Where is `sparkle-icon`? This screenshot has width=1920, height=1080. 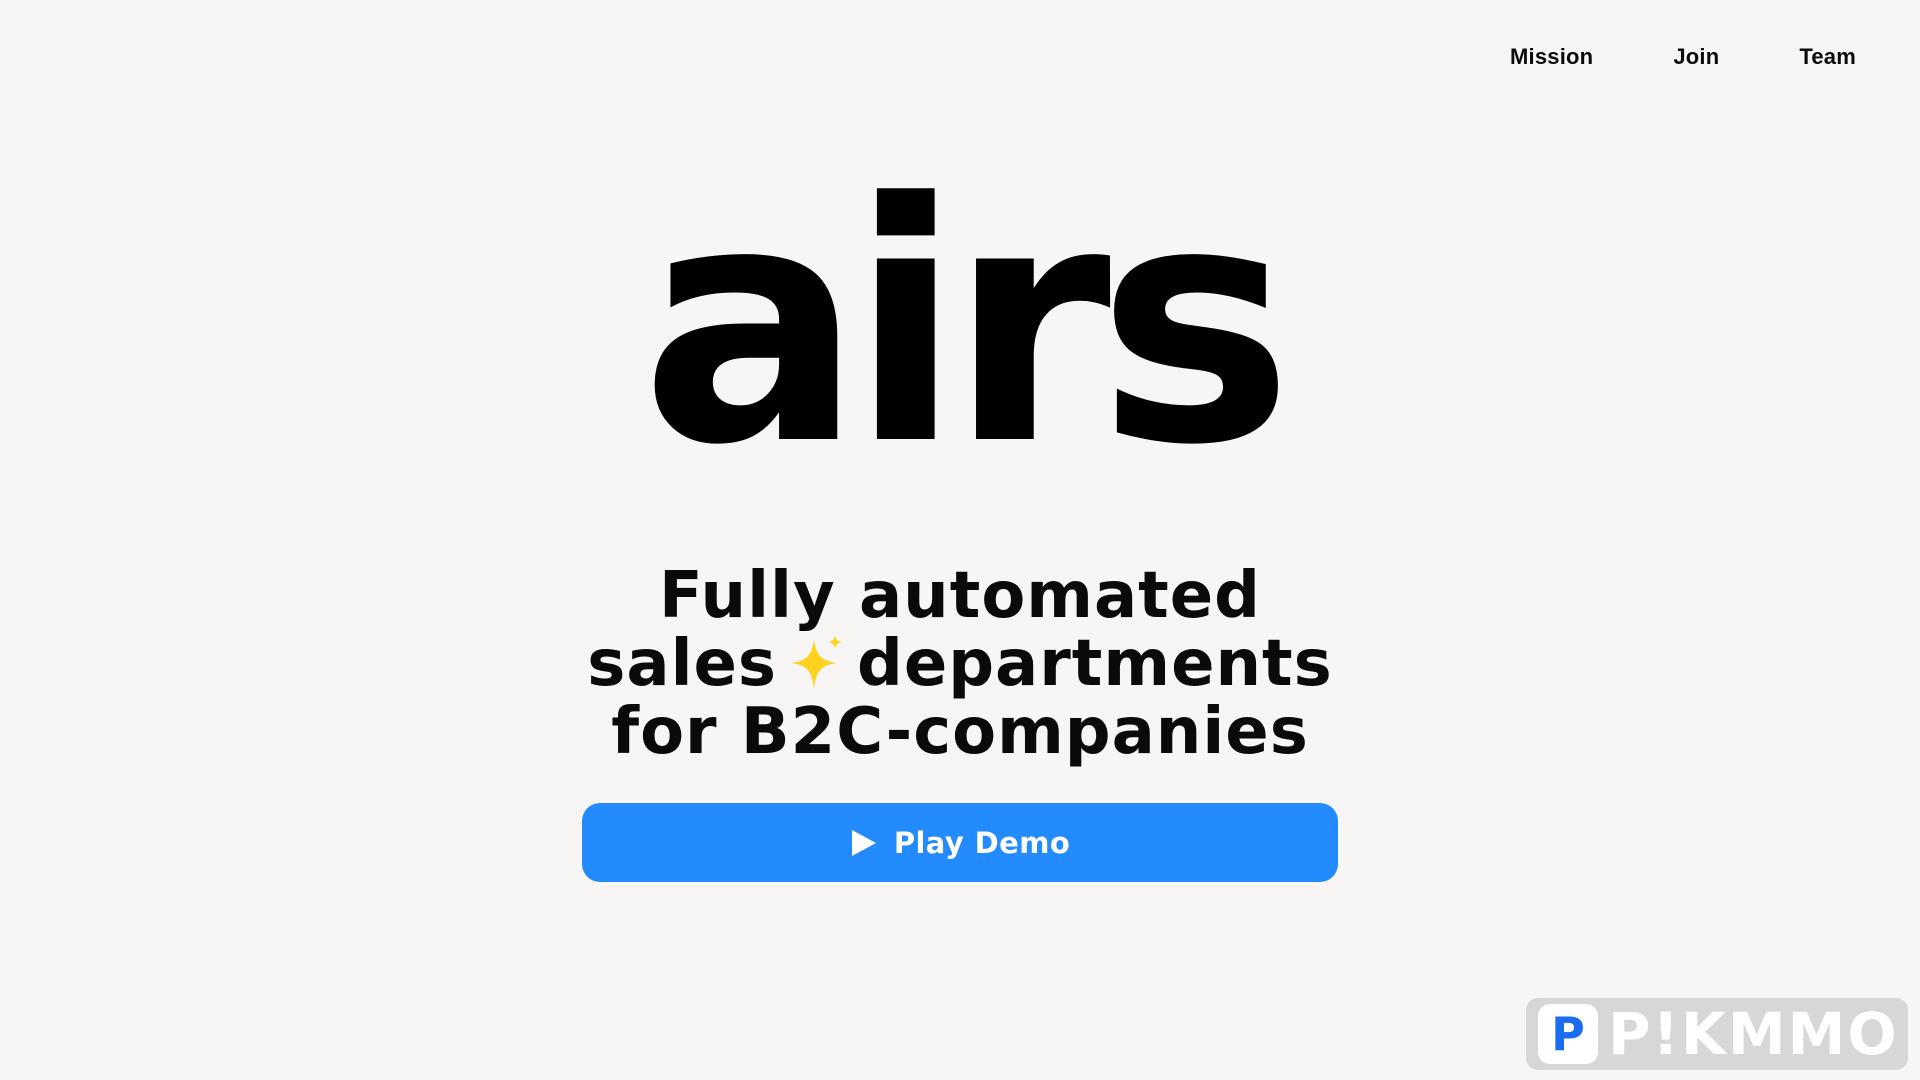 sparkle-icon is located at coordinates (816, 662).